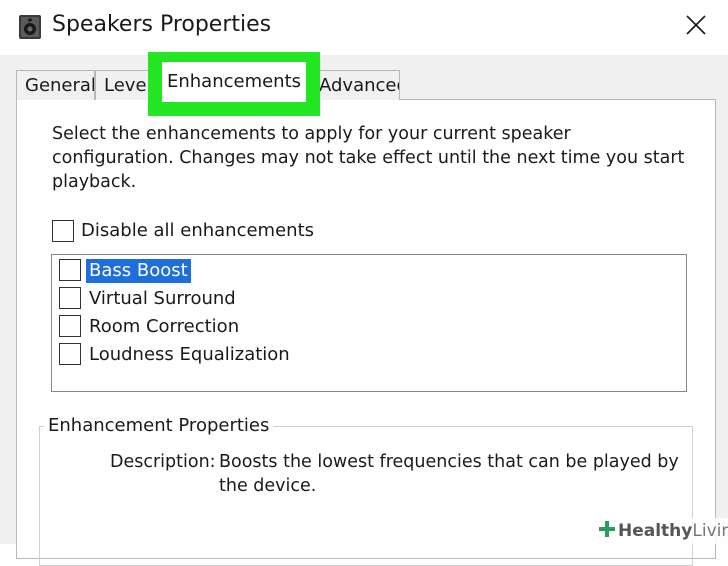  What do you see at coordinates (159, 426) in the screenshot?
I see `enhancement-properties-legend: Enhancement Properties` at bounding box center [159, 426].